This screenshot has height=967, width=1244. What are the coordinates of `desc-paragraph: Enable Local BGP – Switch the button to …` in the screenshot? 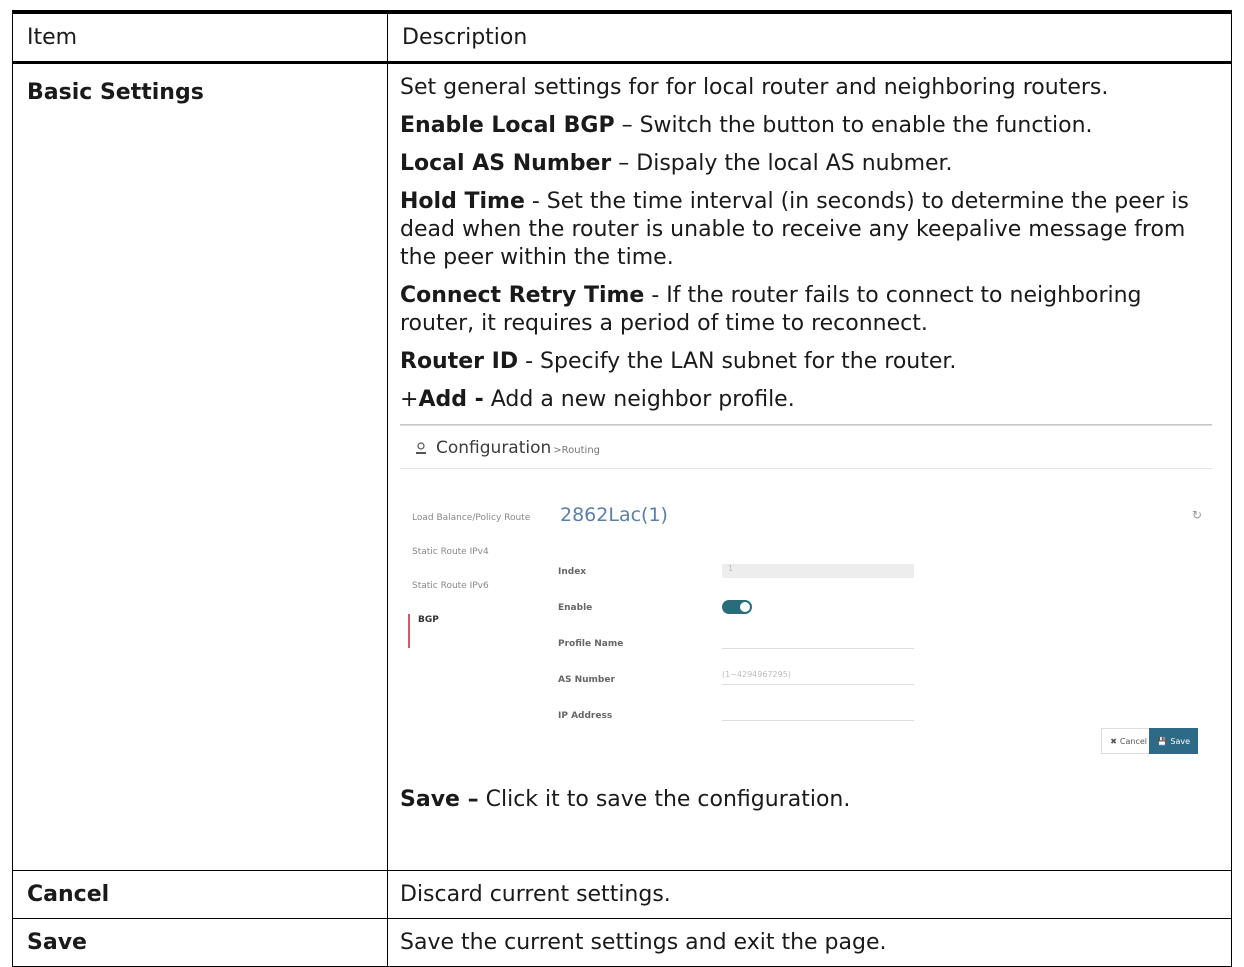 It's located at (746, 125).